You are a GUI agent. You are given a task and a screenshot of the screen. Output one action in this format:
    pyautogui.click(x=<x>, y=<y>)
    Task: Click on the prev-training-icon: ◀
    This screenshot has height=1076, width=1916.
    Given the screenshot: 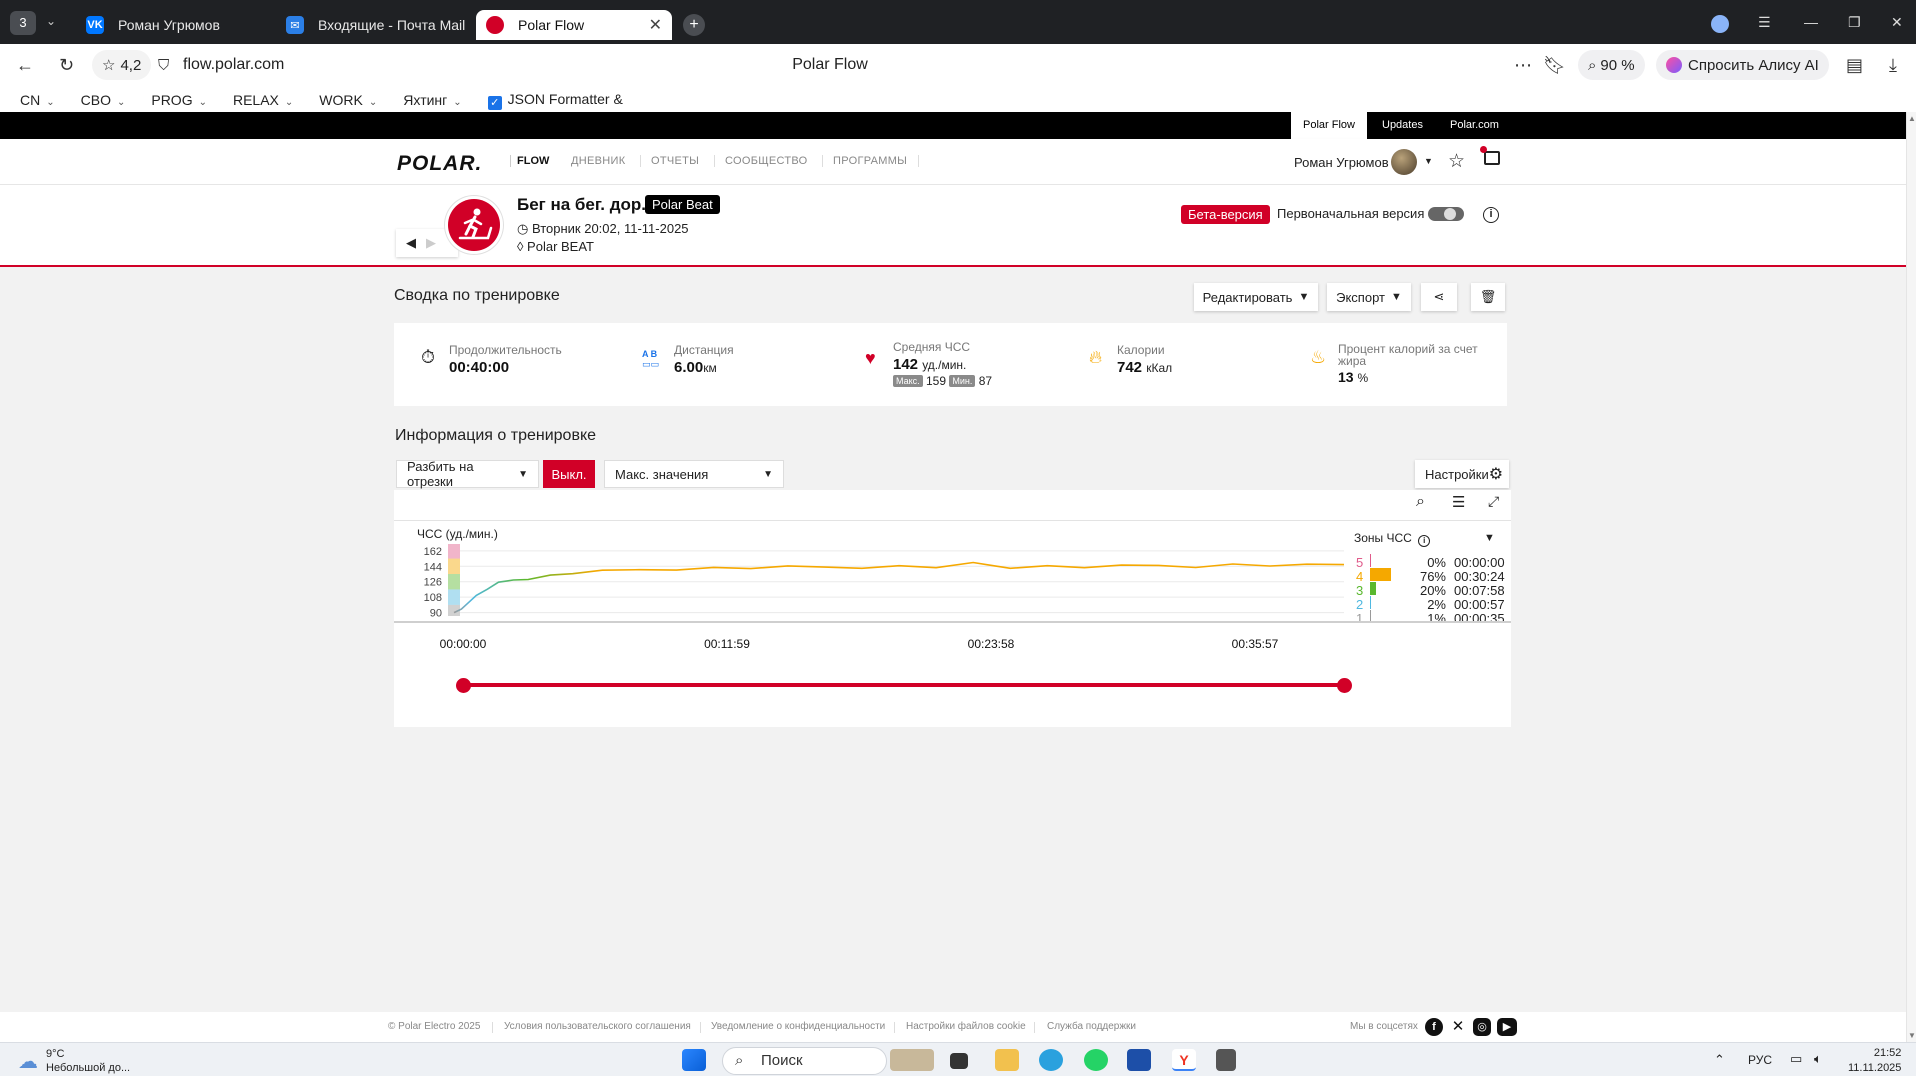 What is the action you would take?
    pyautogui.click(x=411, y=243)
    